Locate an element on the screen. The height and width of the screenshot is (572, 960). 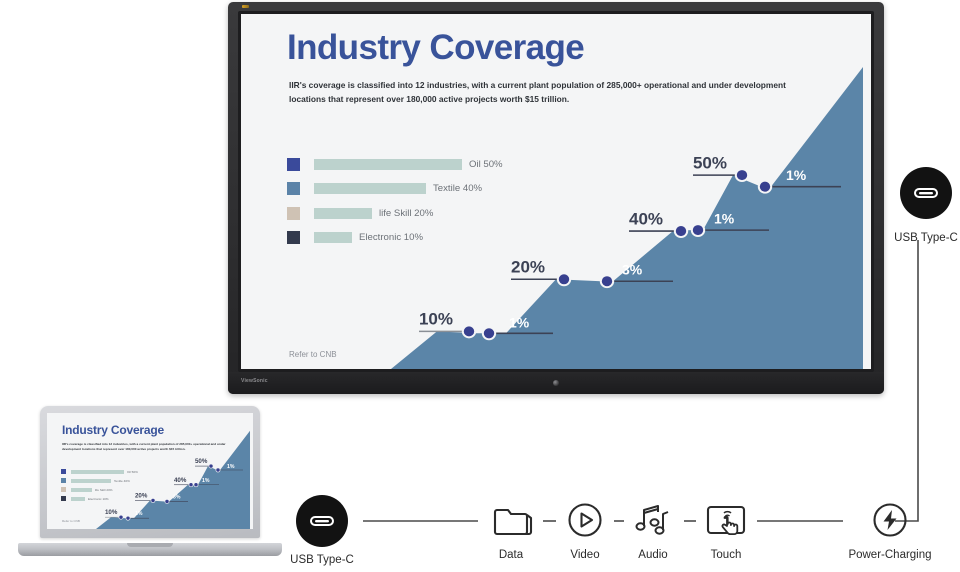
legend-bar-life-skill is located at coordinates (343, 213).